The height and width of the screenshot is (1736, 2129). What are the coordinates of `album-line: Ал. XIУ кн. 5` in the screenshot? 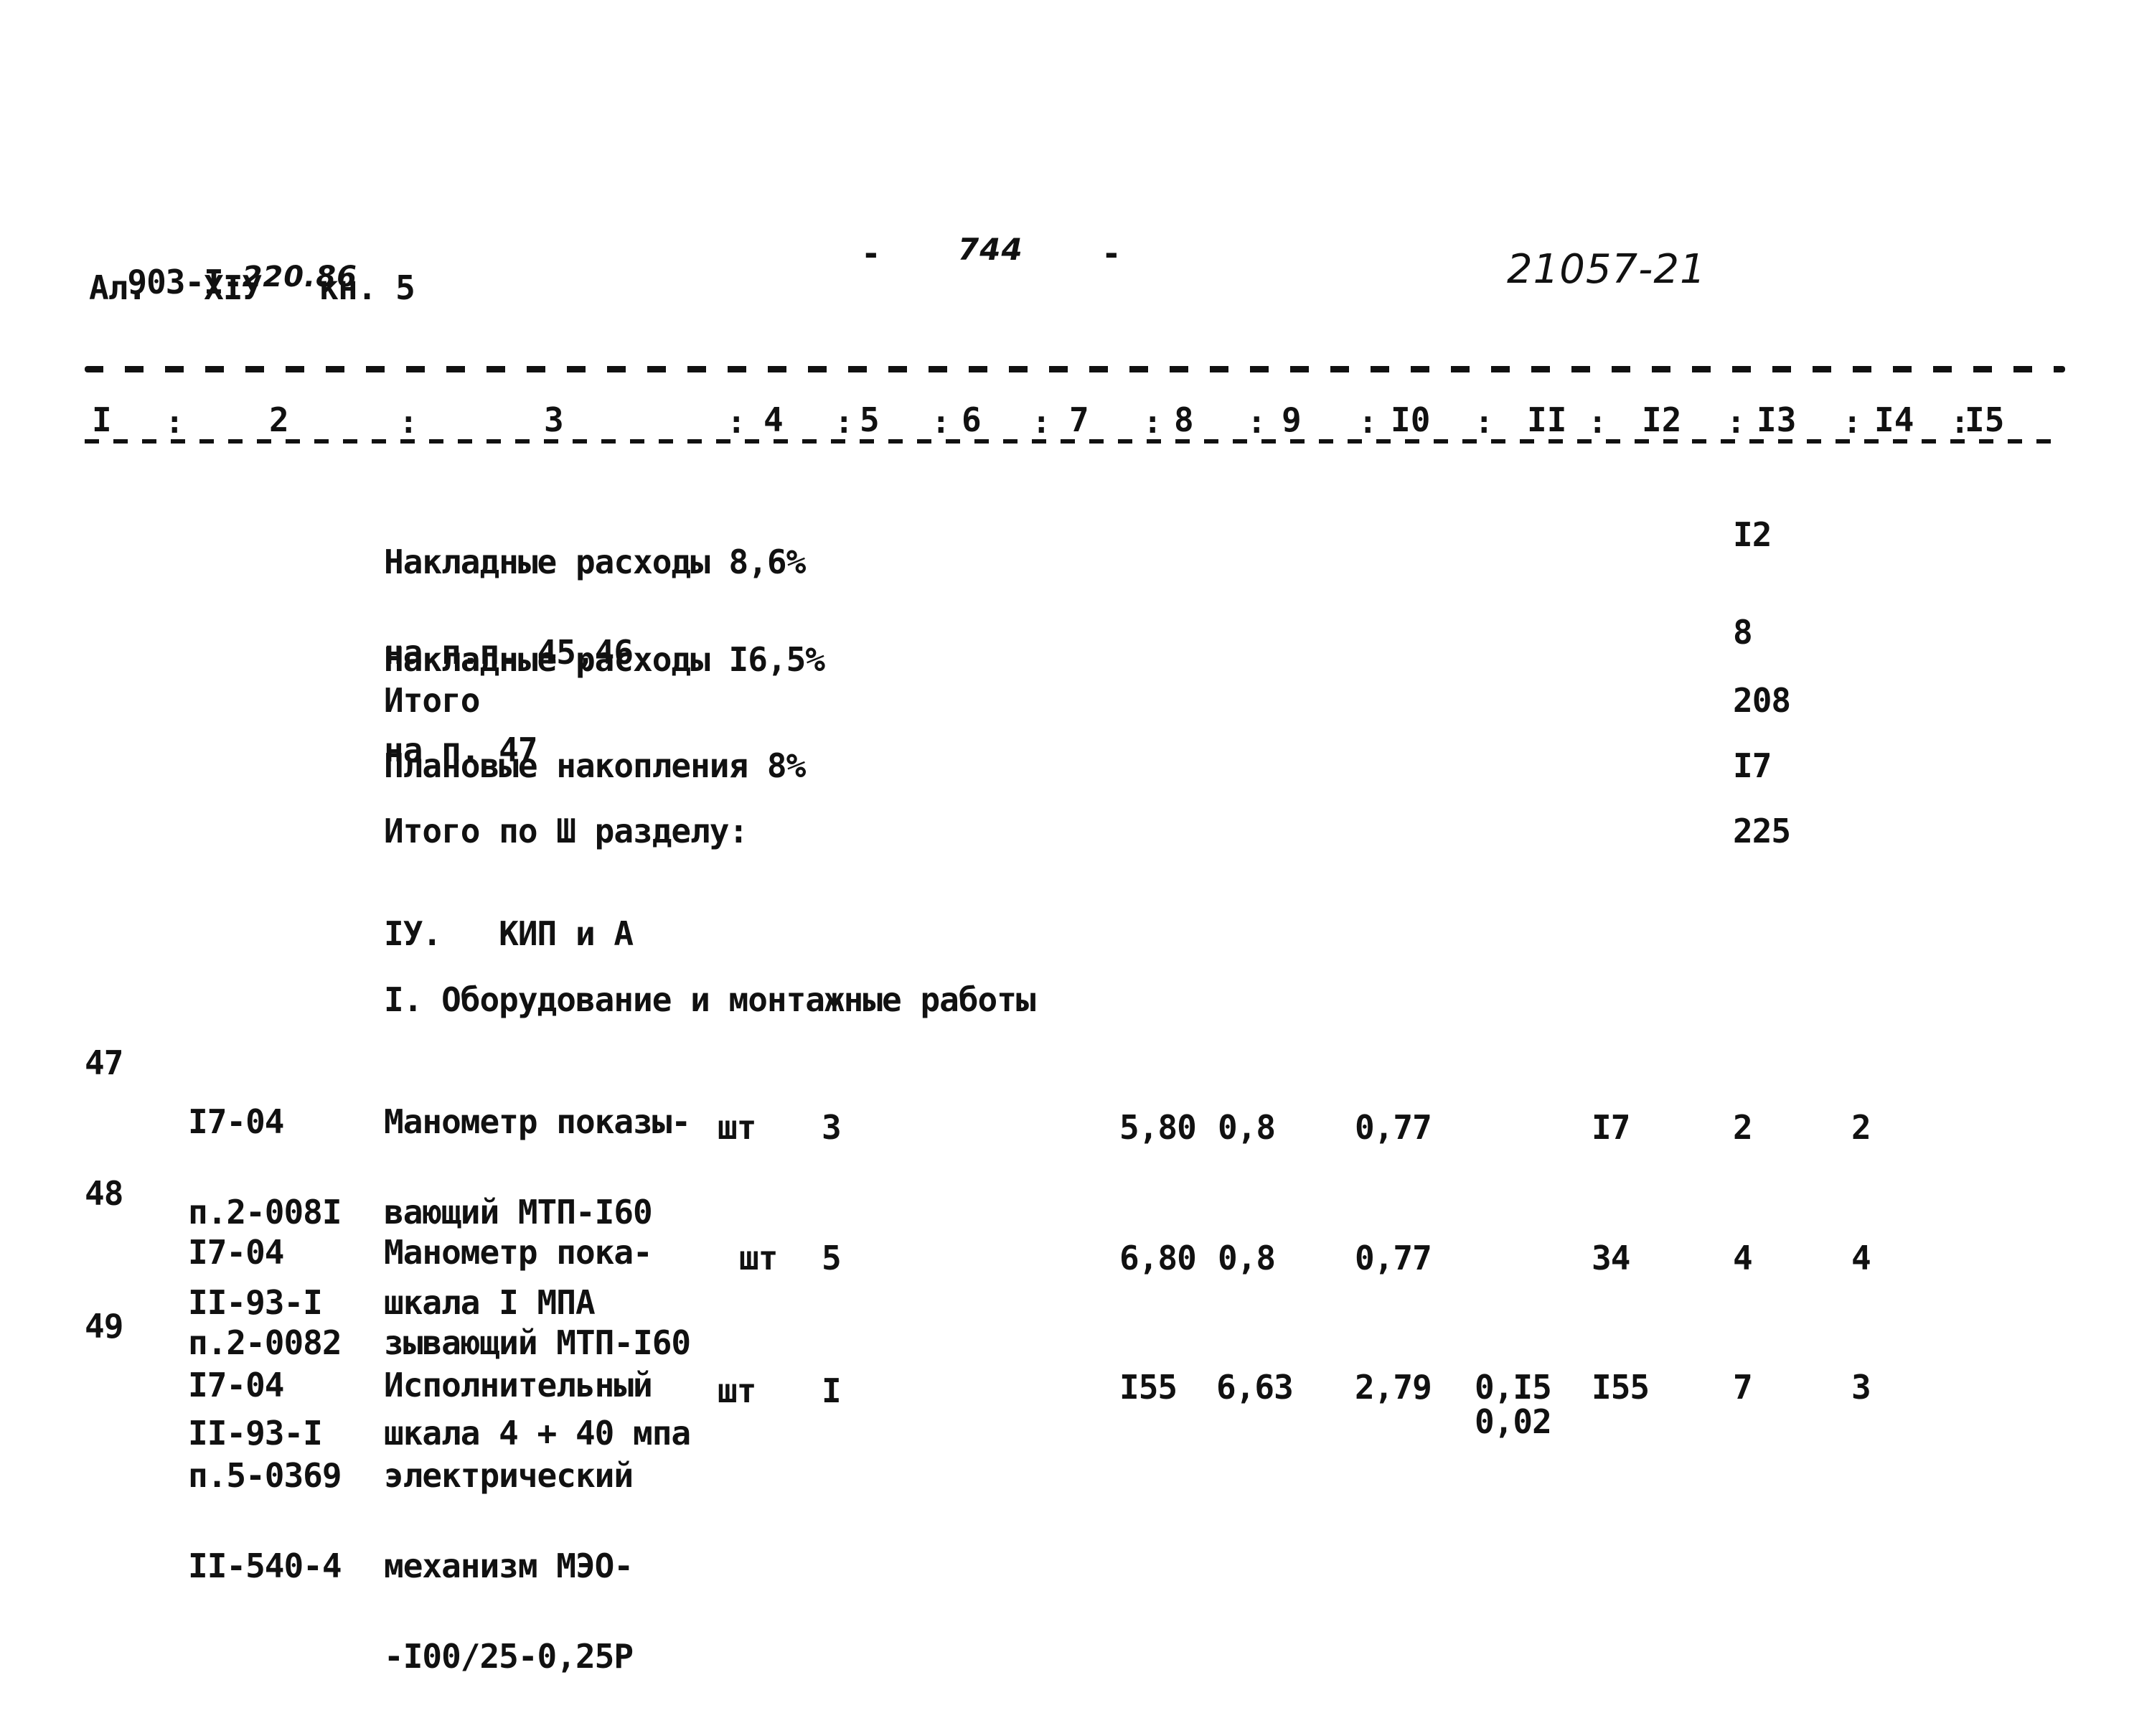 It's located at (252, 287).